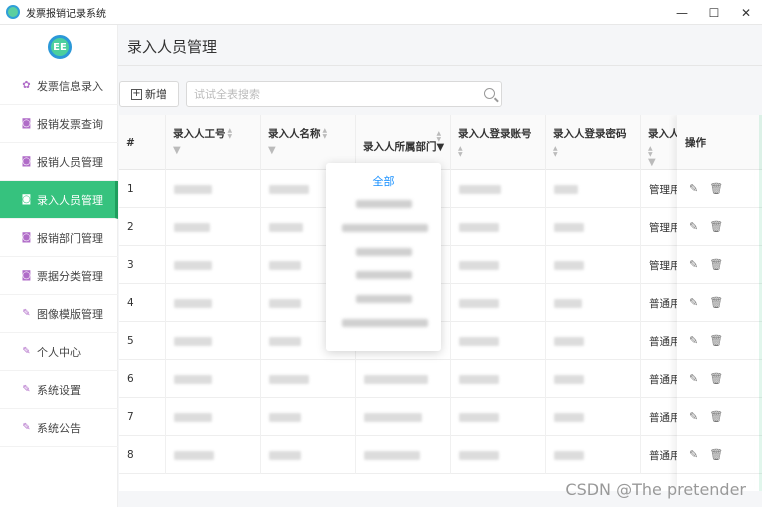  I want to click on camera-icon: ◙, so click(26, 199).